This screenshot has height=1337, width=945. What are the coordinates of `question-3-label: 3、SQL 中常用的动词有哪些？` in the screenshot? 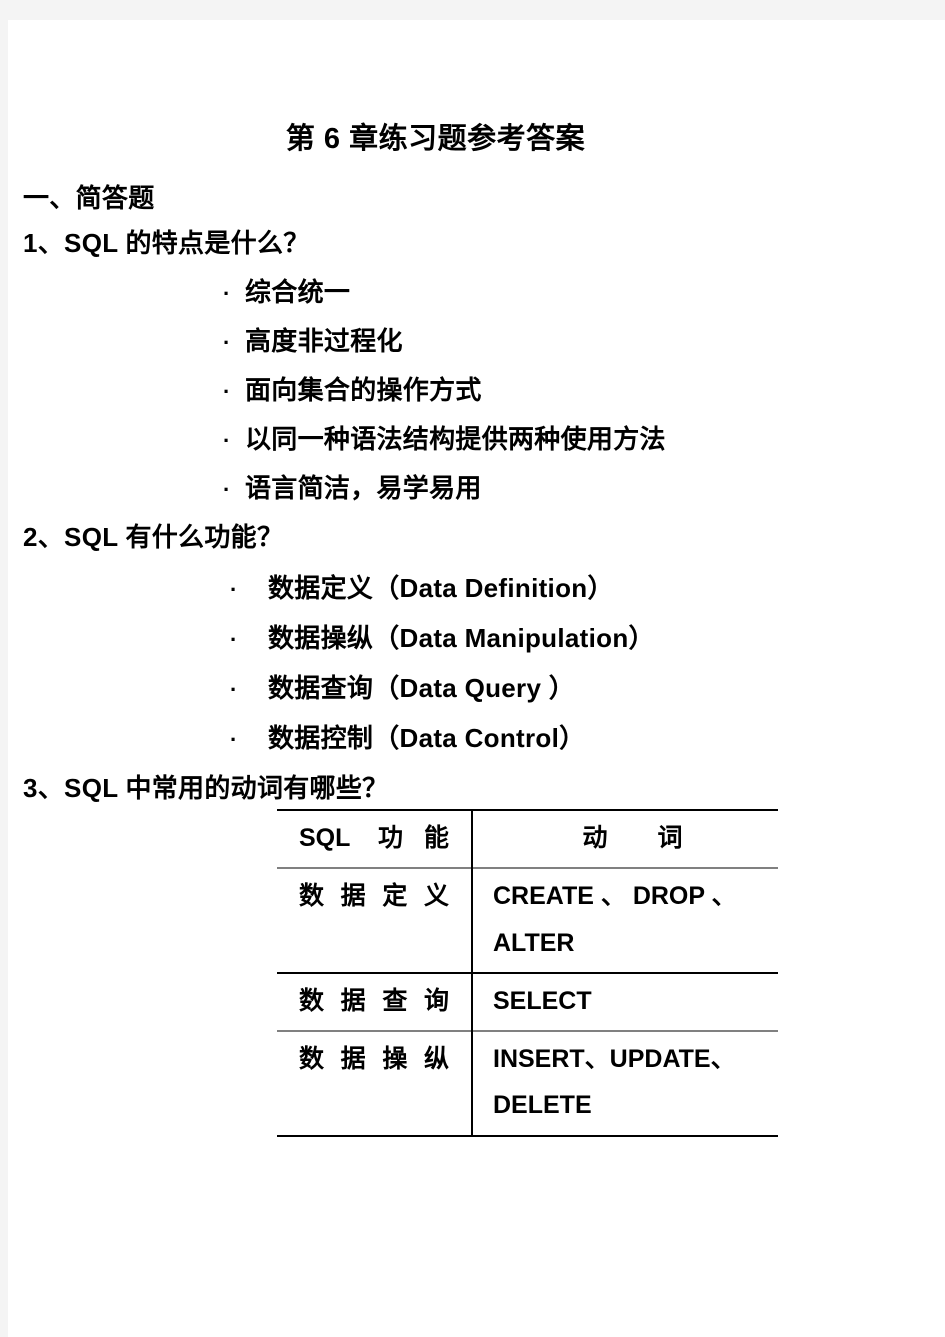 It's located at (206, 788).